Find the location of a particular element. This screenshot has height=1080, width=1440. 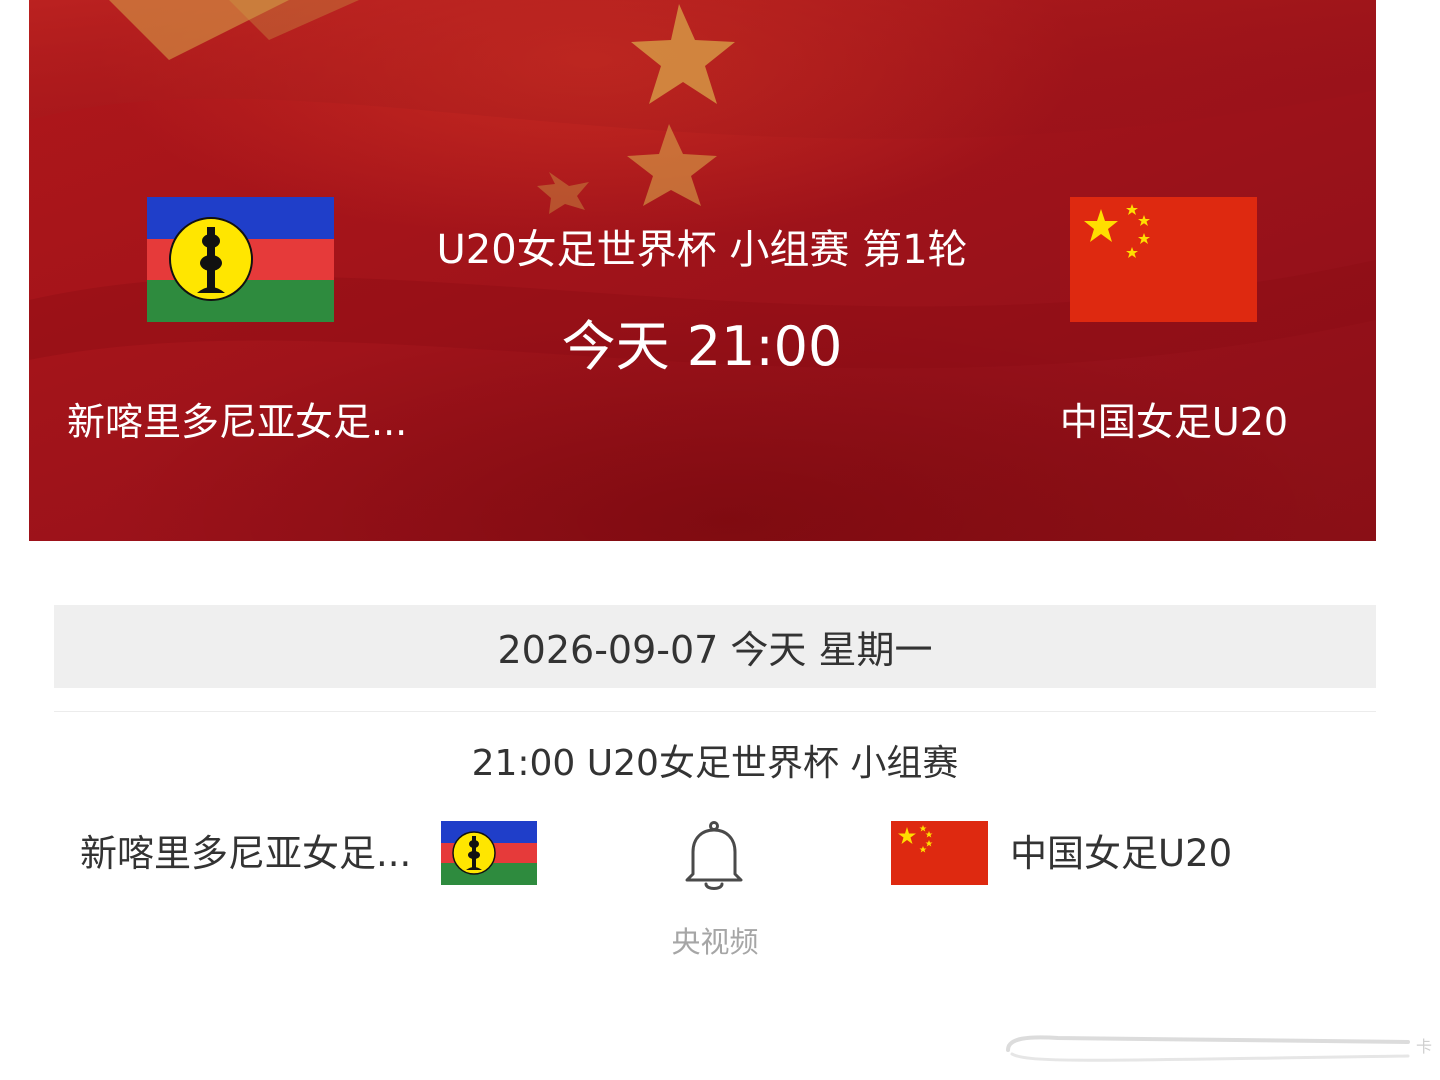

match-away-team: 中国女足U20 is located at coordinates (1160, 854).